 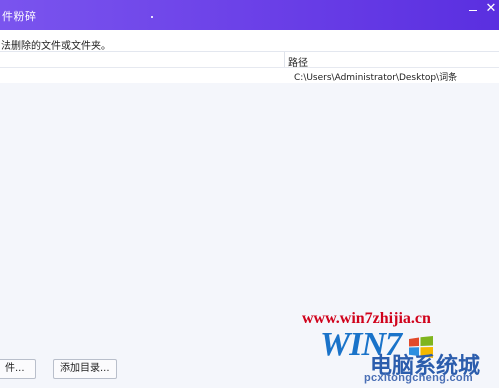 I want to click on row-path: C:\Users\Administrator\Desktop\词条, so click(x=376, y=78).